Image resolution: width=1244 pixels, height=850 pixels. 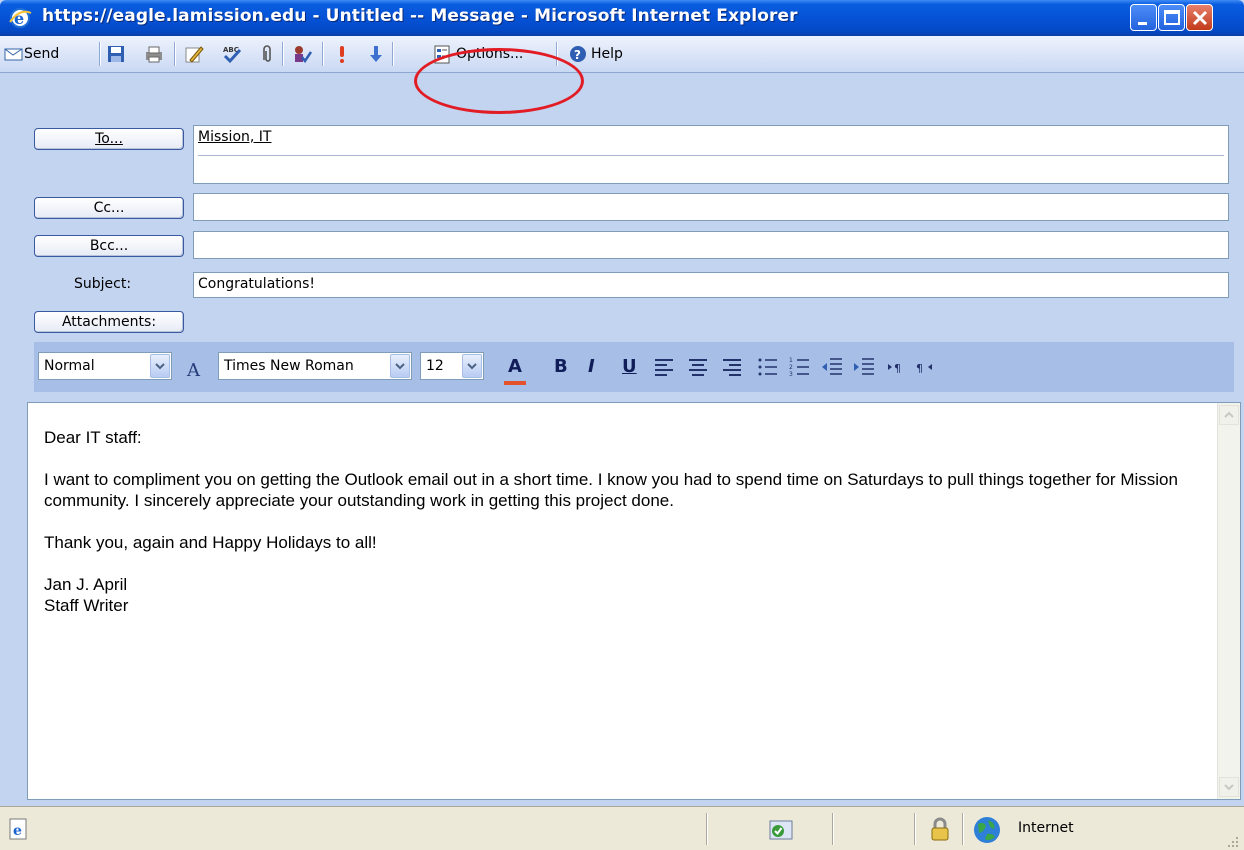 What do you see at coordinates (452, 366) in the screenshot?
I see `size-select: 12` at bounding box center [452, 366].